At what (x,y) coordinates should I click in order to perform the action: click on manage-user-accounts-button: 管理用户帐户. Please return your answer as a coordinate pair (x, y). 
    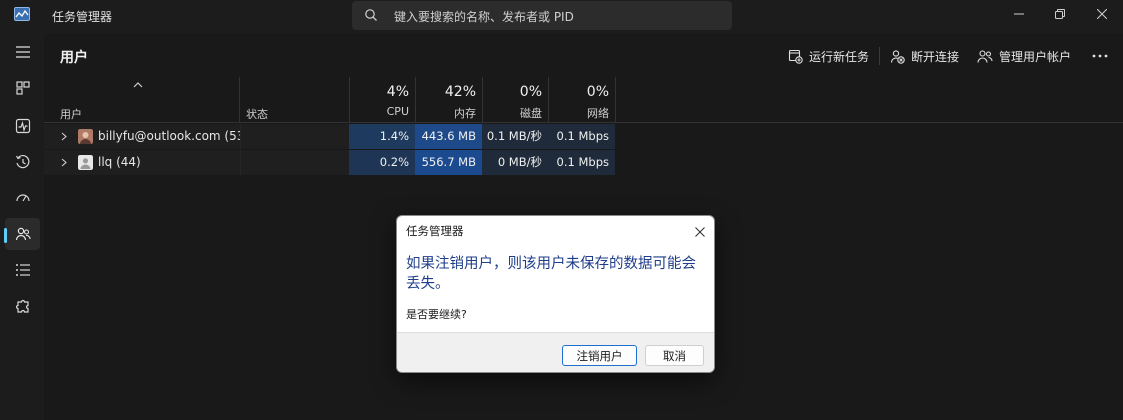
    Looking at the image, I should click on (1024, 56).